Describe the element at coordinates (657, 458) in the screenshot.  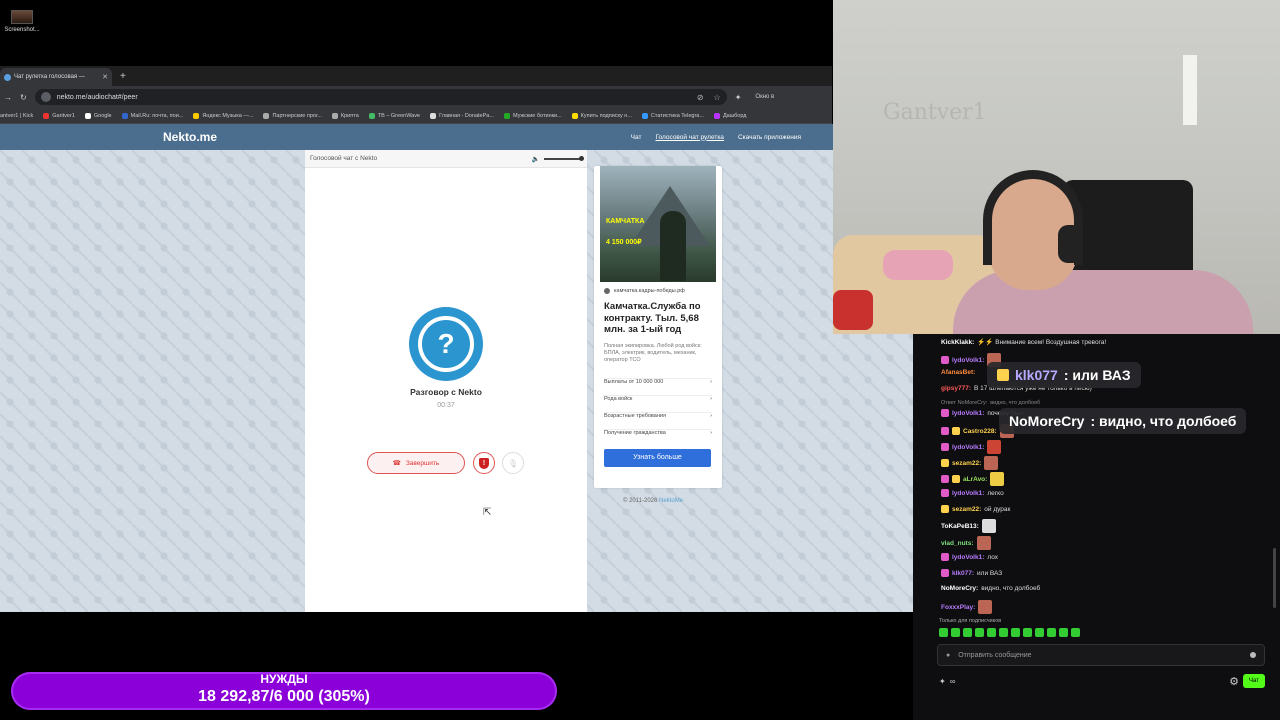
I see `ad-cta-button: Узнать больше` at that location.